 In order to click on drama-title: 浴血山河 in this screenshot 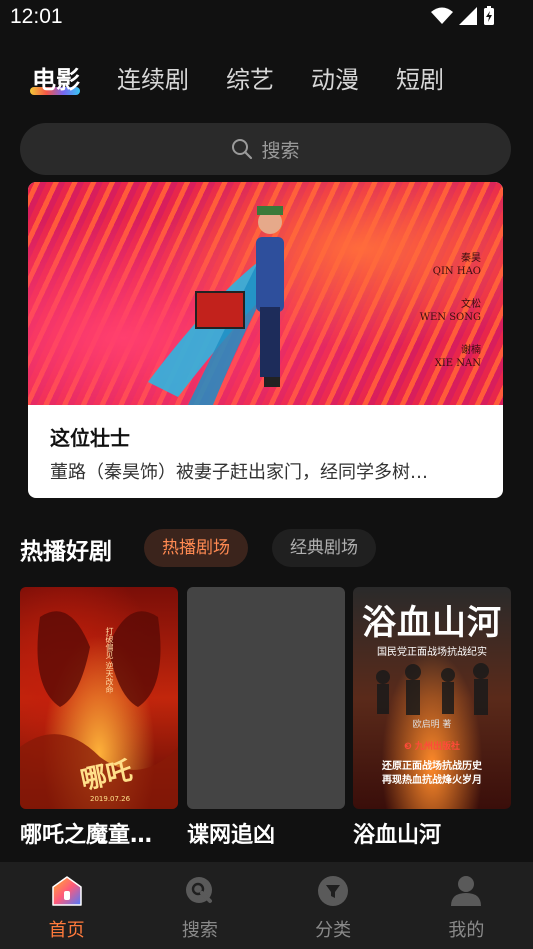, I will do `click(397, 835)`.